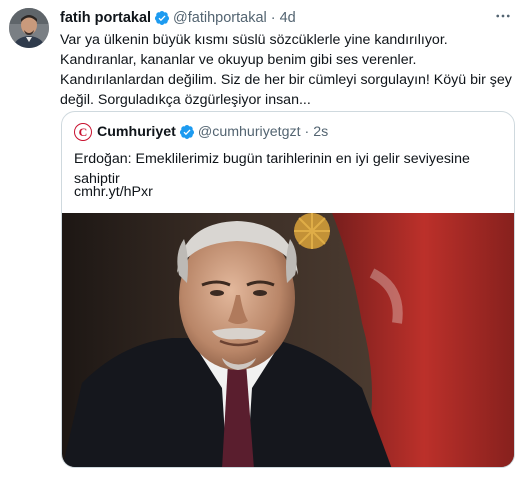  I want to click on tweet-timestamp: 4d, so click(288, 18).